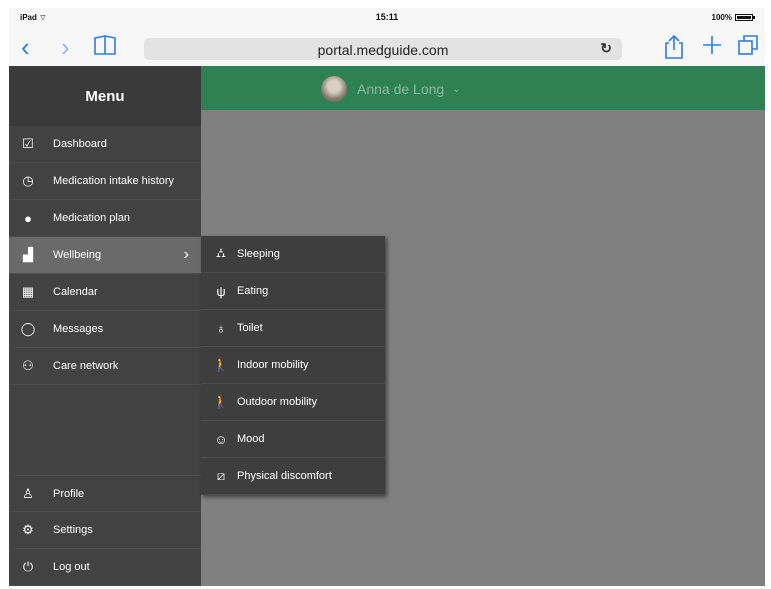  Describe the element at coordinates (28, 566) in the screenshot. I see `logout-icon: ⏻` at that location.